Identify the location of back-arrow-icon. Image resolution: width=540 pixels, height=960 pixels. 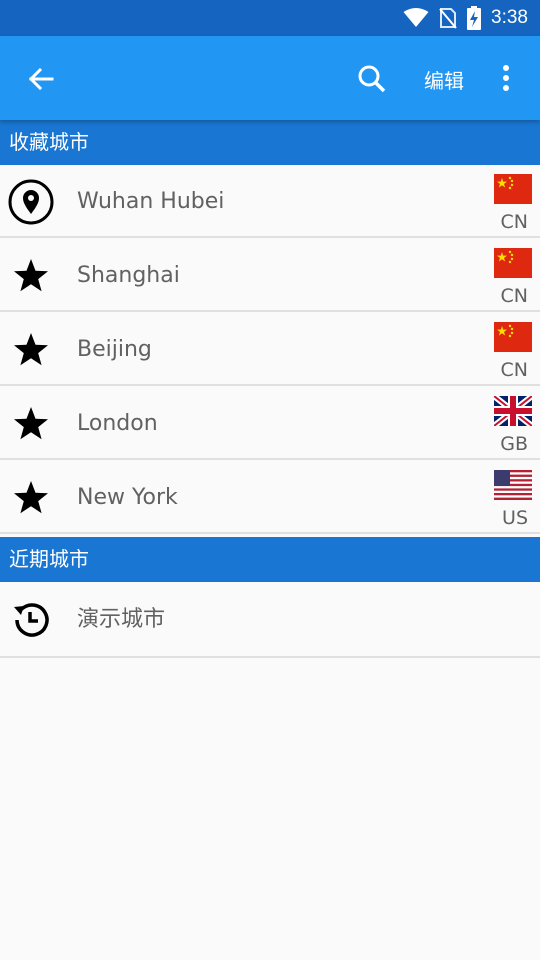
(41, 79).